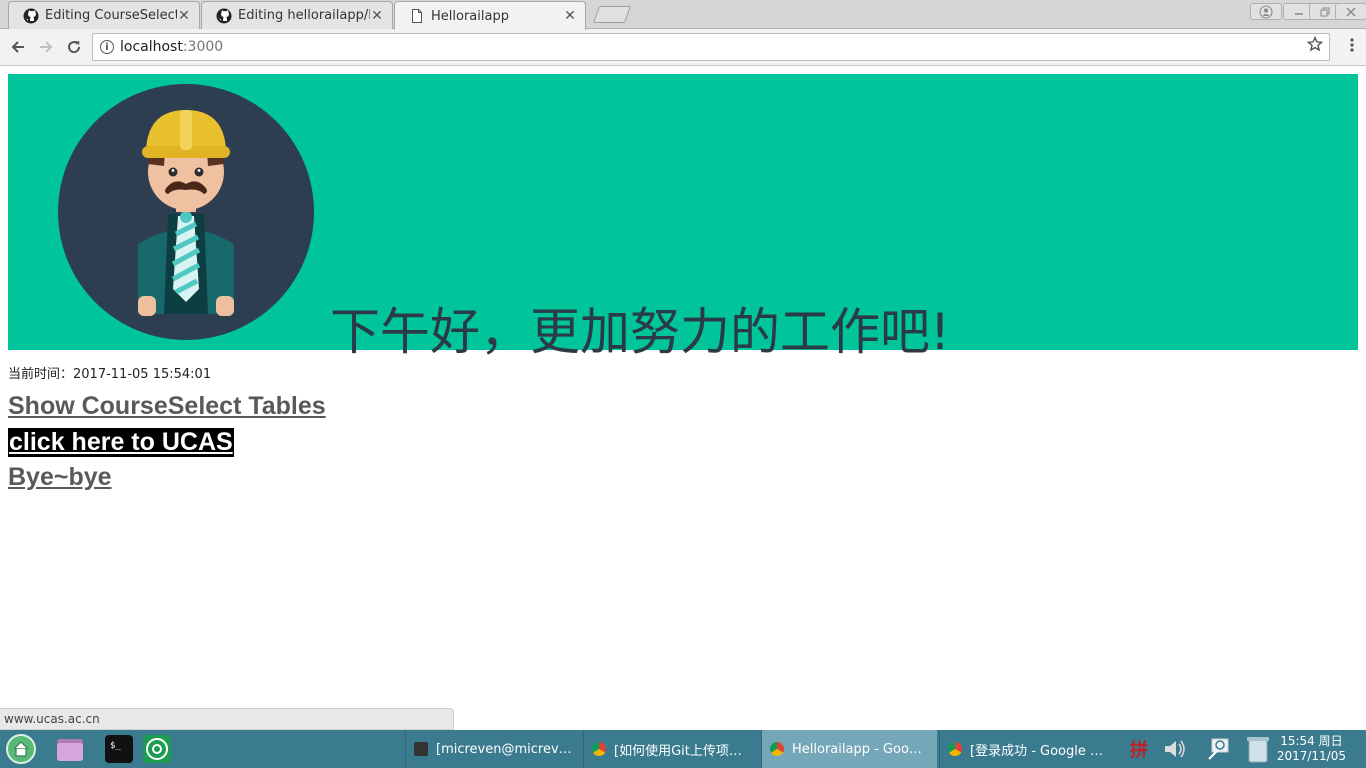 Image resolution: width=1366 pixels, height=768 pixels. Describe the element at coordinates (640, 332) in the screenshot. I see `greeting-heading: 下午好，更加努力的工作吧!` at that location.